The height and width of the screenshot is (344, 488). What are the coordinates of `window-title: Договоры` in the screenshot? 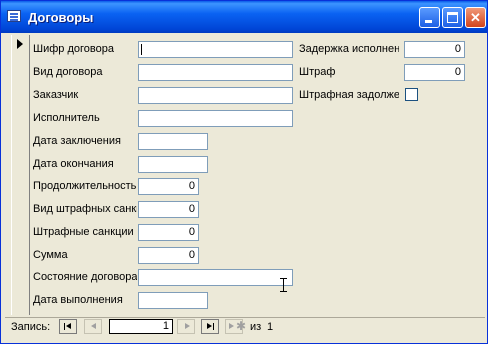 It's located at (61, 17).